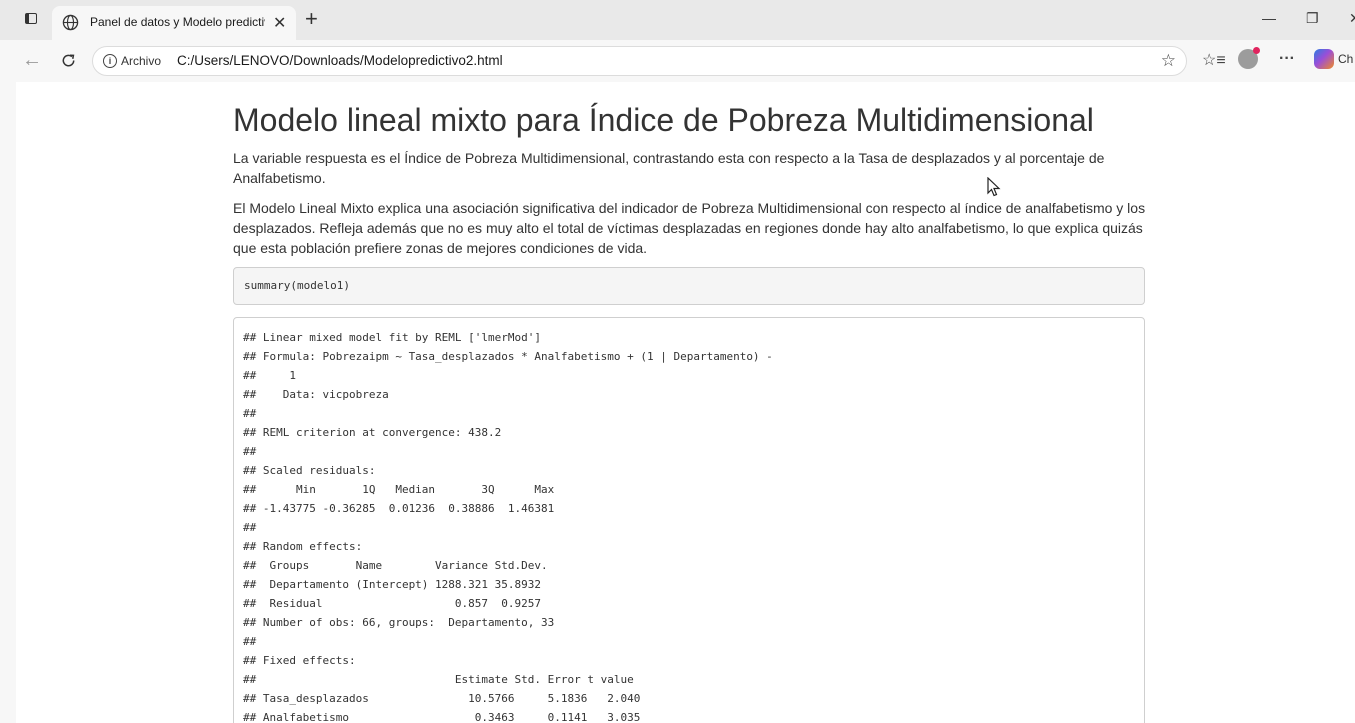  I want to click on favorite-star-icon: ☆, so click(1168, 61).